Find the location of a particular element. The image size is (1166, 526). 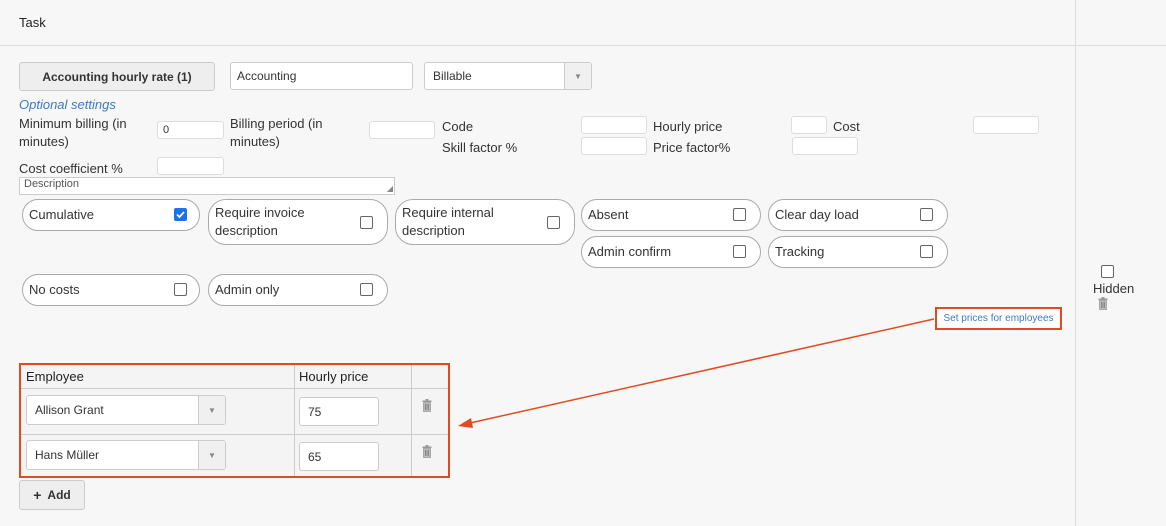

row-divider is located at coordinates (234, 434).